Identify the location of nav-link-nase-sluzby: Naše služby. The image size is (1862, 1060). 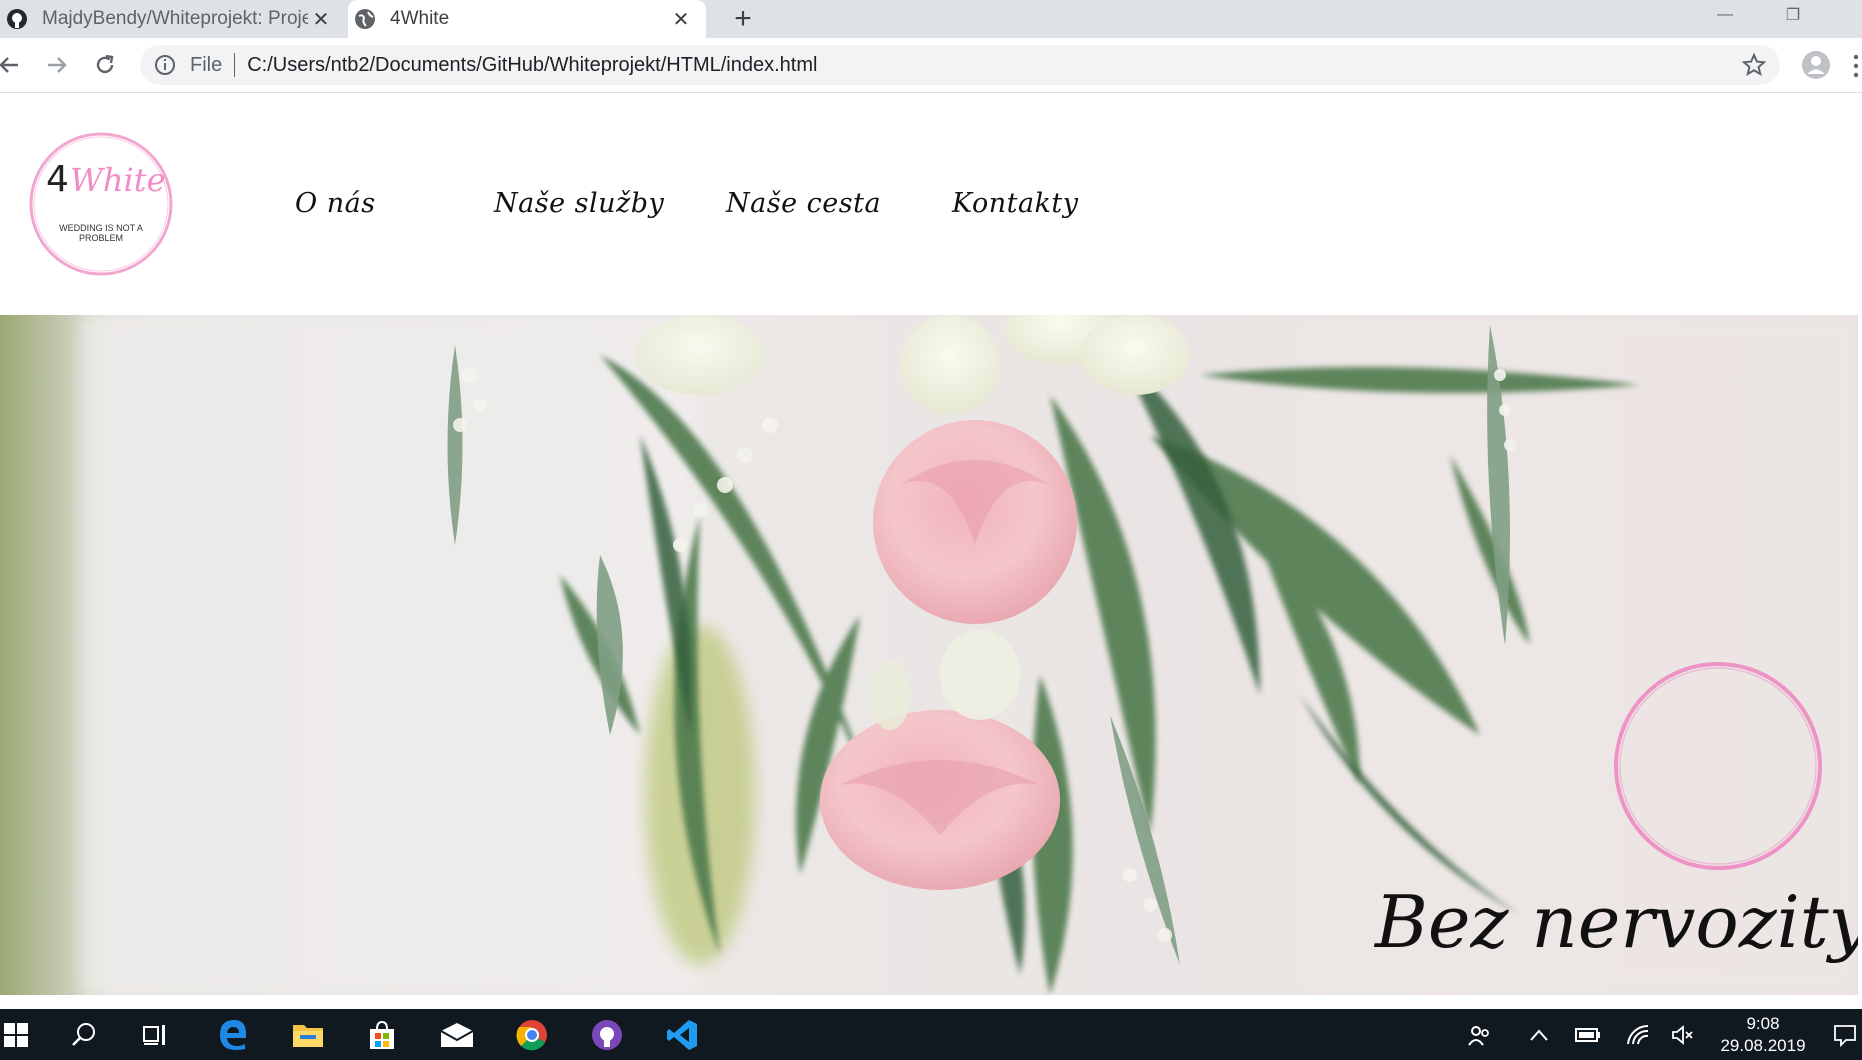
(579, 203).